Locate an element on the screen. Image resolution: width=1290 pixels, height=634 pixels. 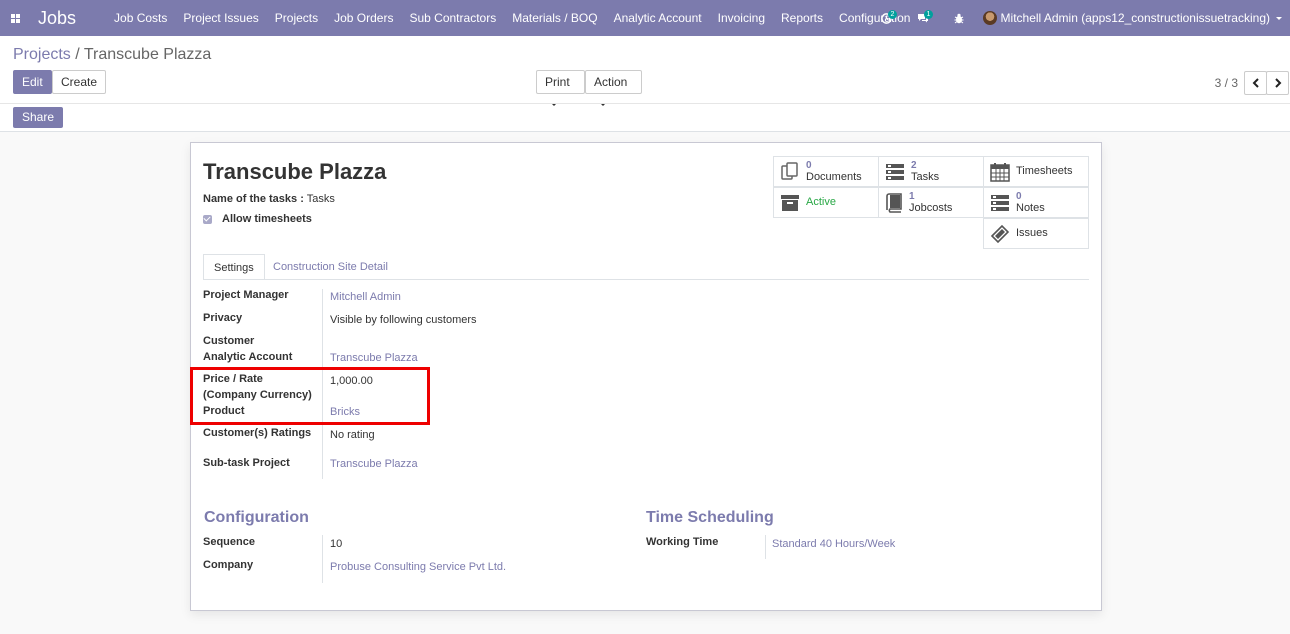
documents-smart-button: 0 Documents is located at coordinates (826, 171).